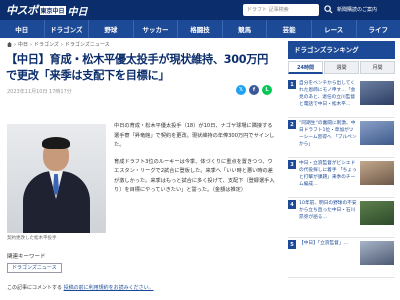  What do you see at coordinates (289, 29) in the screenshot?
I see `nav-item-entertainment: 芸能` at bounding box center [289, 29].